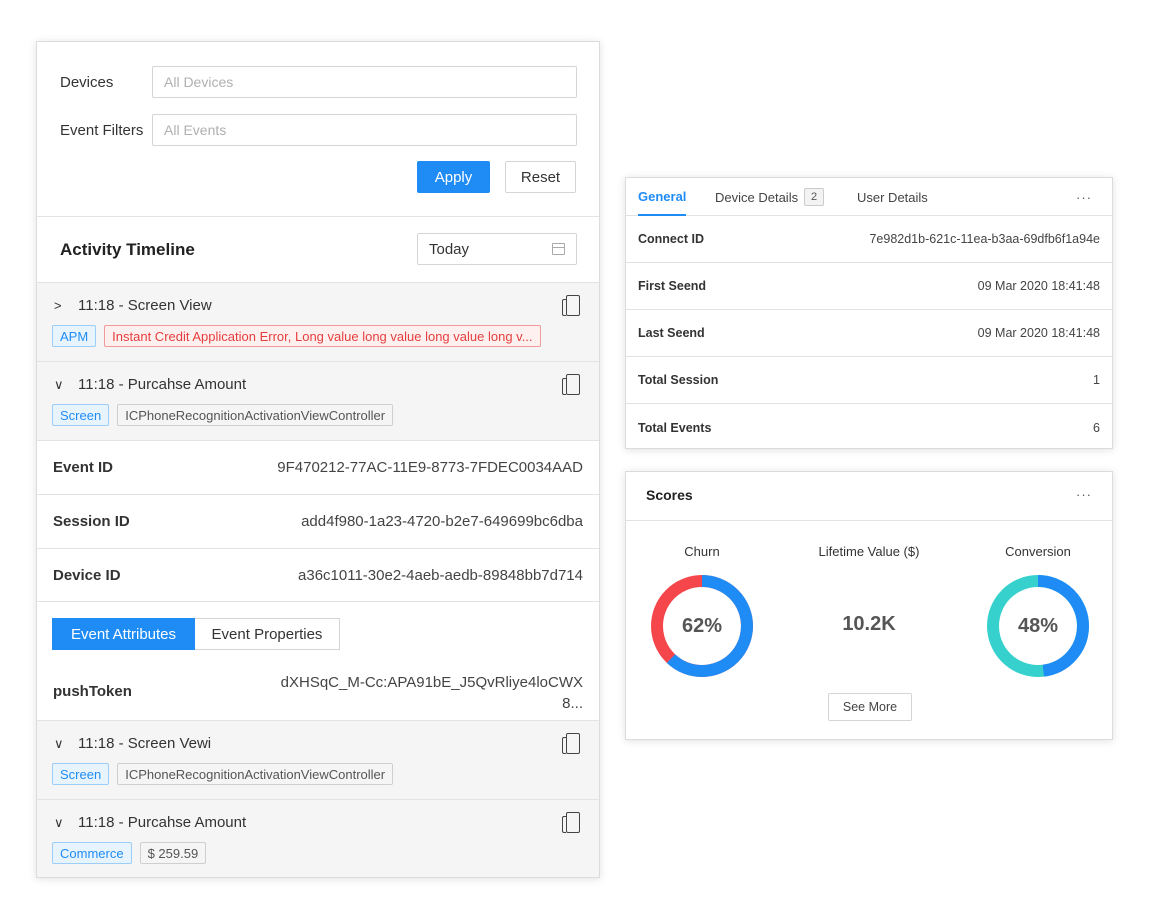 The image size is (1150, 920). I want to click on total-session-row: Total Session 1, so click(869, 380).